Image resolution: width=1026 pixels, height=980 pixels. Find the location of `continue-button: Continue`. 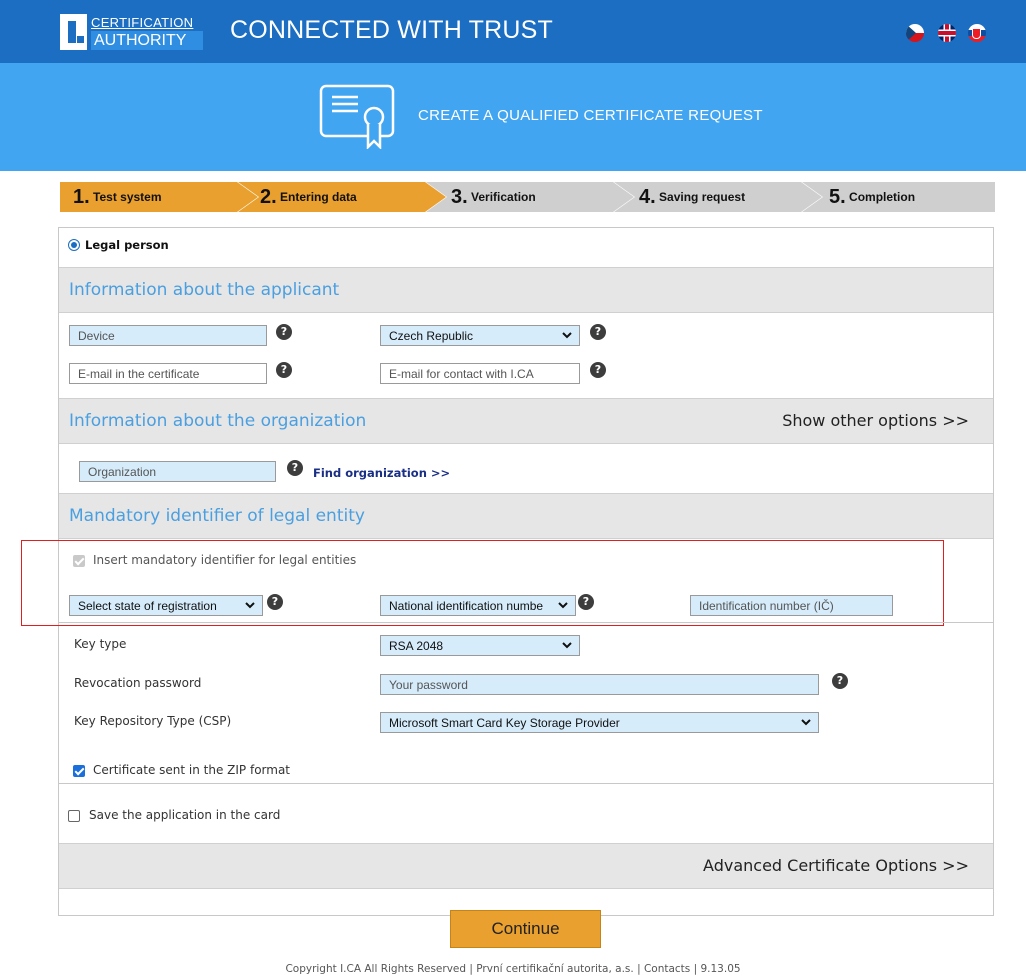

continue-button: Continue is located at coordinates (525, 929).